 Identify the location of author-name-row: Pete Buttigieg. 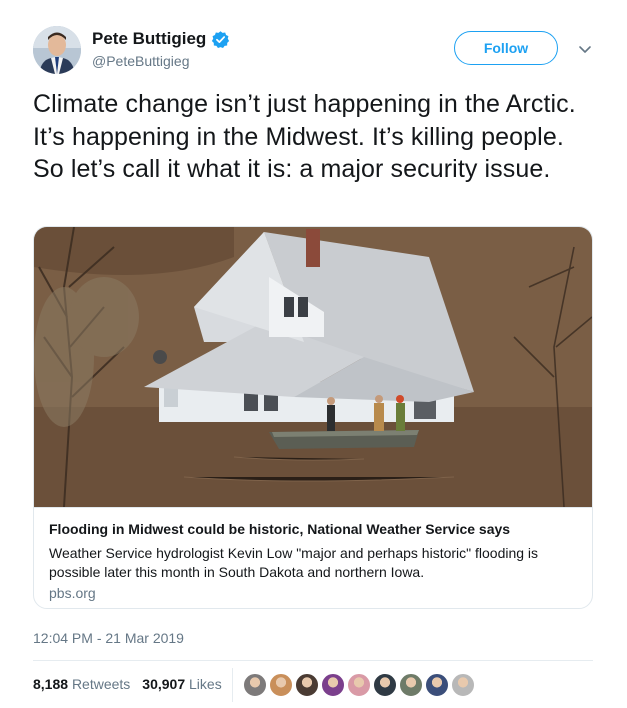
(161, 39).